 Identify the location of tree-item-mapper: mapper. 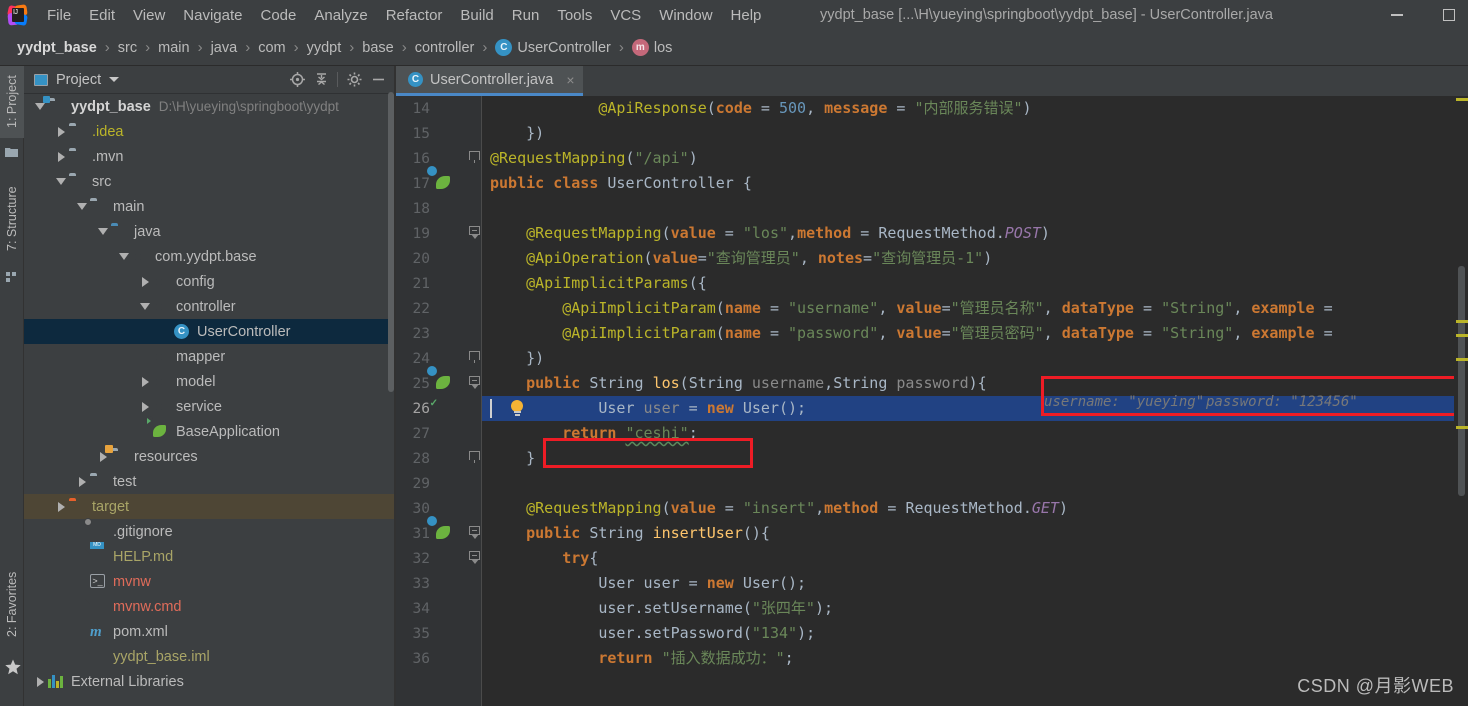
(209, 356).